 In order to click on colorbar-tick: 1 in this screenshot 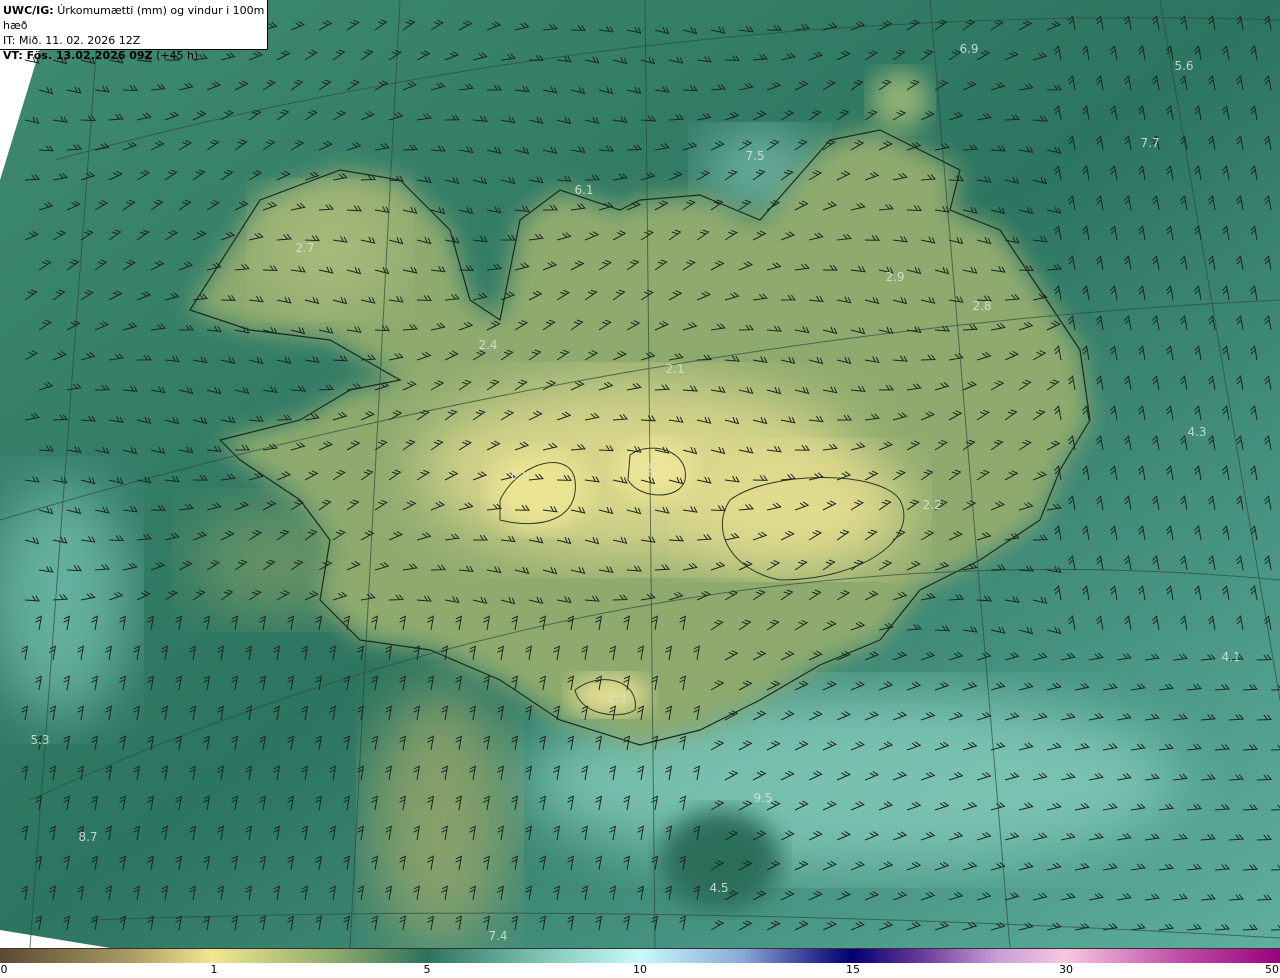, I will do `click(214, 969)`.